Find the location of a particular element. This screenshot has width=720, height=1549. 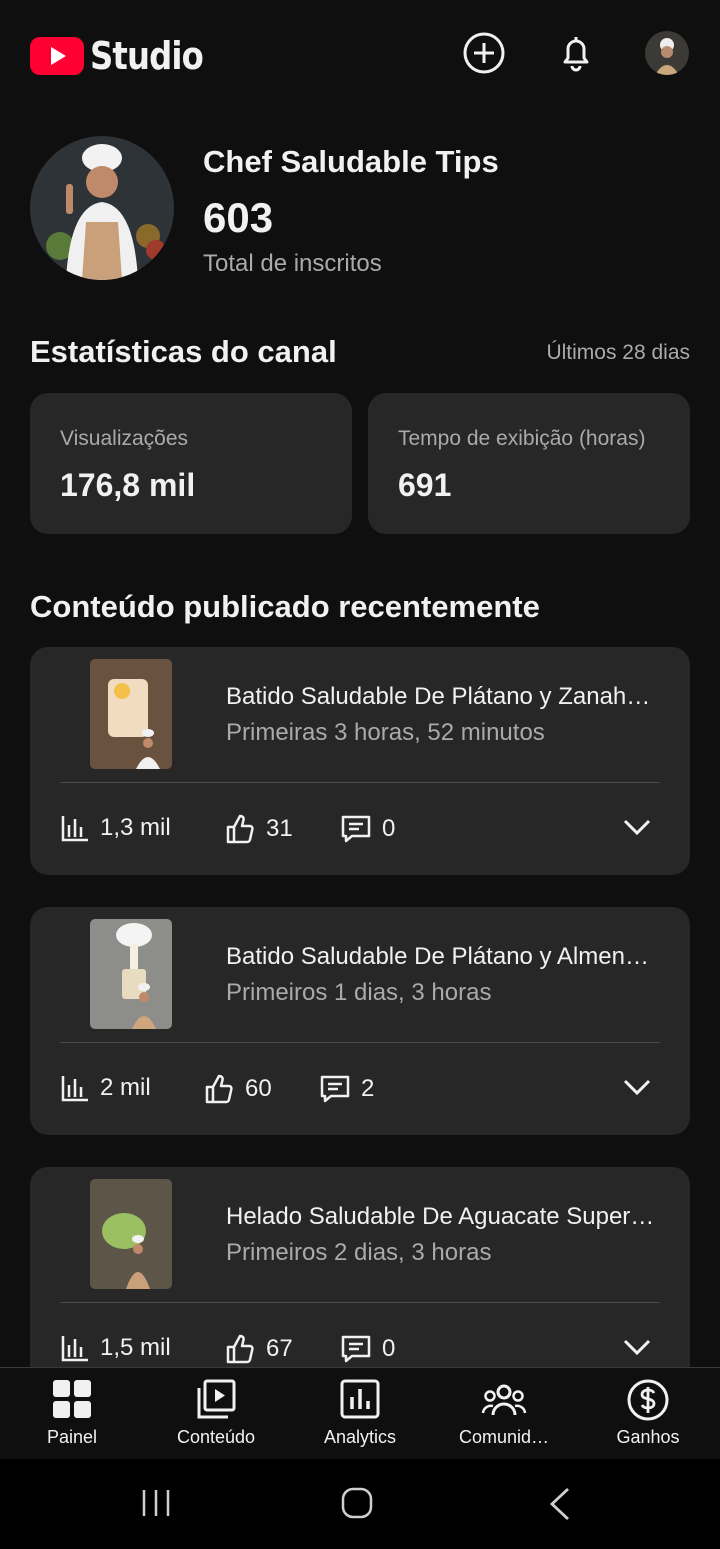

views-count: 1,3 mil is located at coordinates (135, 827).